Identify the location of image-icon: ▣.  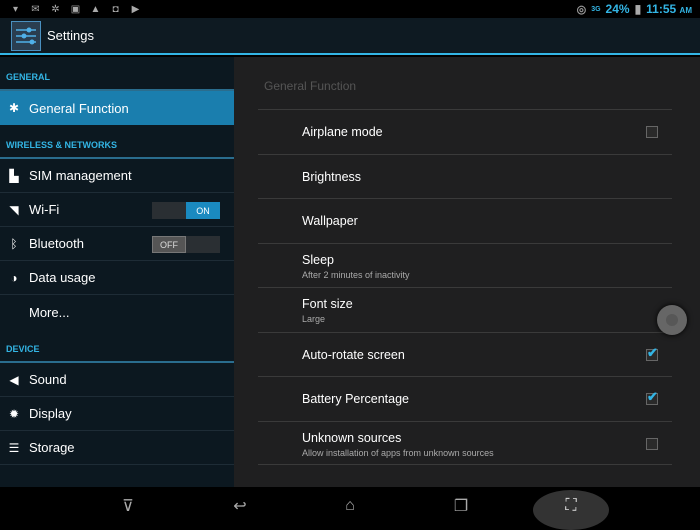
(75, 9).